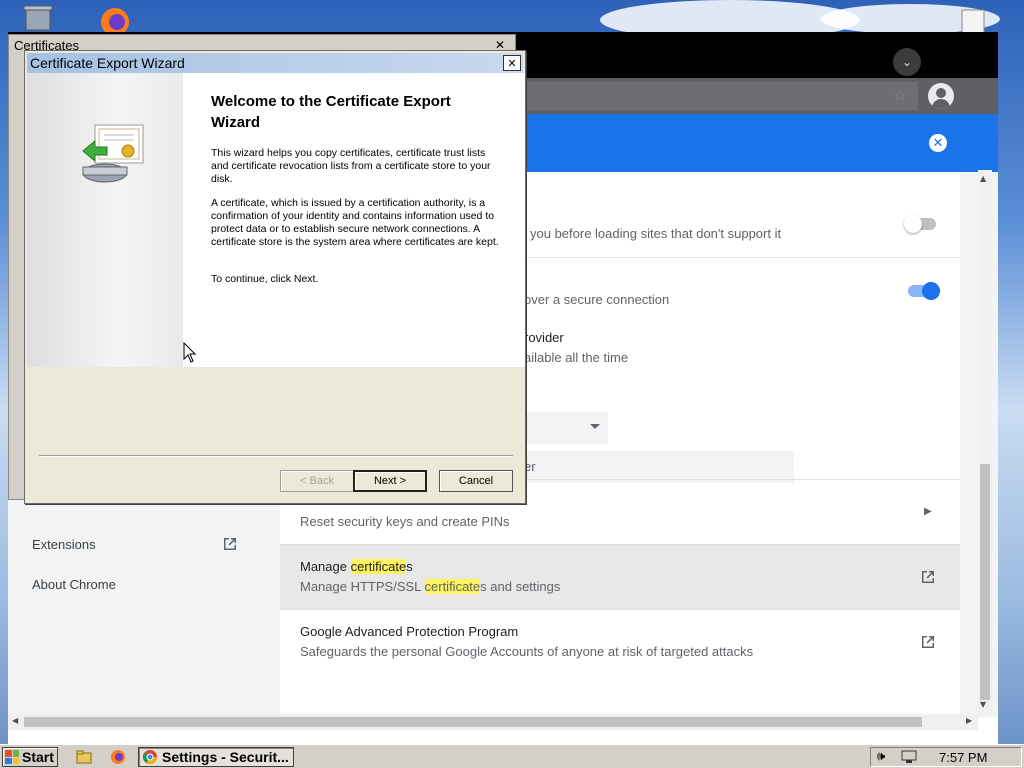 The image size is (1024, 768). What do you see at coordinates (900, 94) in the screenshot?
I see `bookmark-star-icon: ☆` at bounding box center [900, 94].